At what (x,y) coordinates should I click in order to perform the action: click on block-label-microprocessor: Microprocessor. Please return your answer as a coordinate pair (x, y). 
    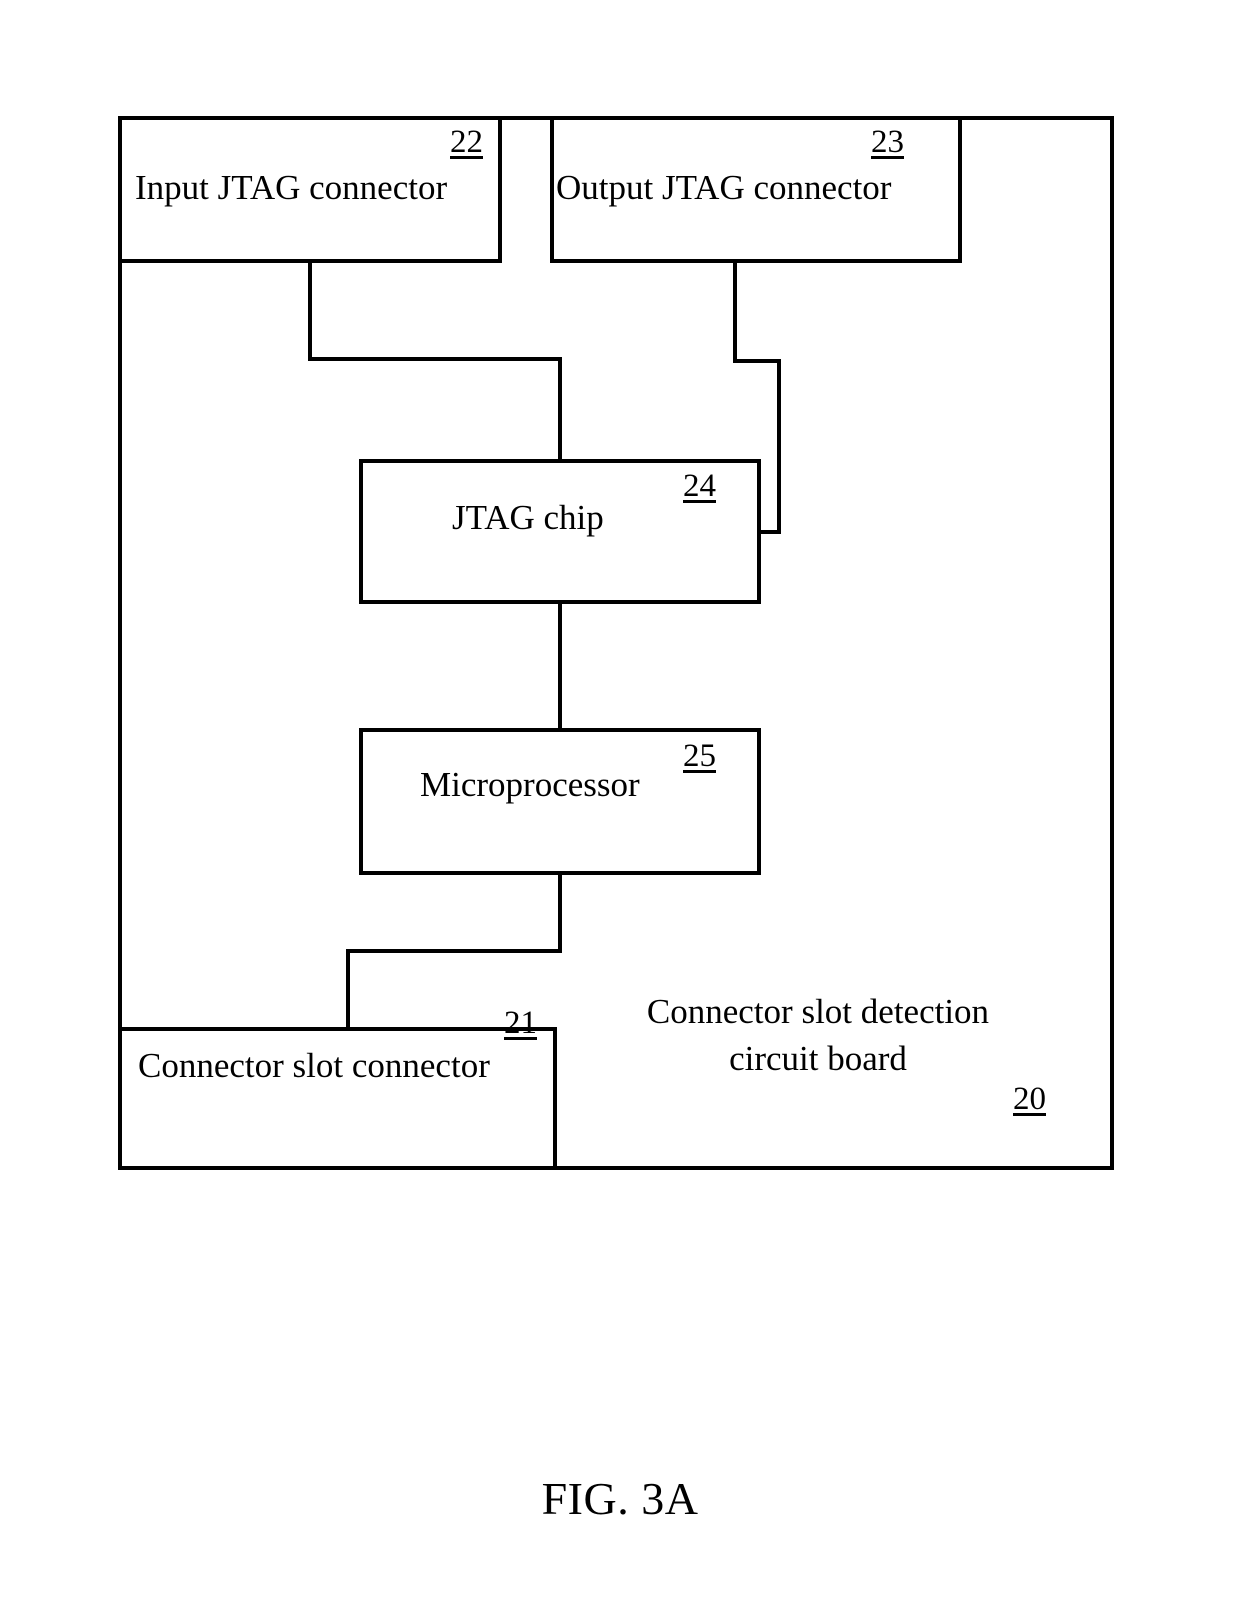
    Looking at the image, I should click on (530, 784).